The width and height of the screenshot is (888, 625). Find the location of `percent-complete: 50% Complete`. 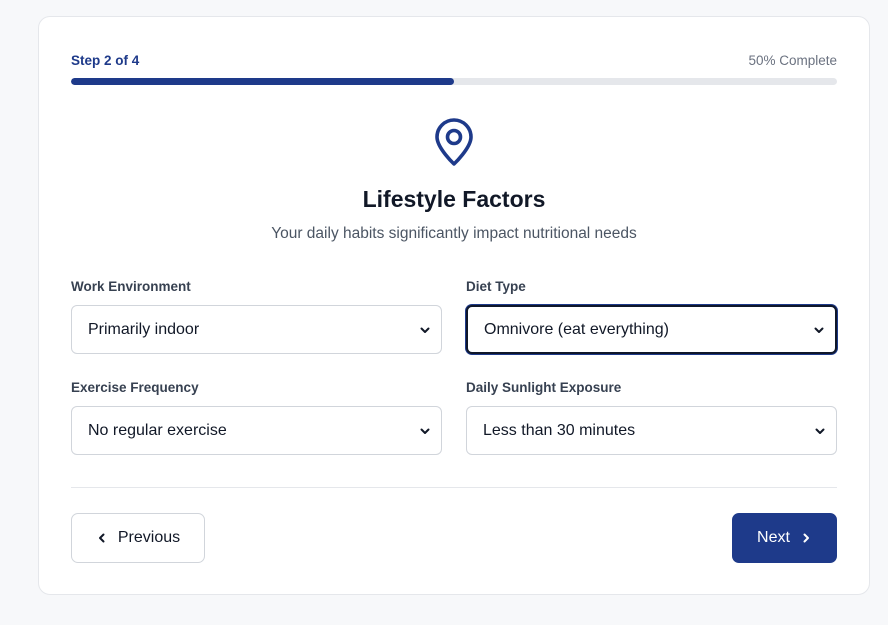

percent-complete: 50% Complete is located at coordinates (792, 60).